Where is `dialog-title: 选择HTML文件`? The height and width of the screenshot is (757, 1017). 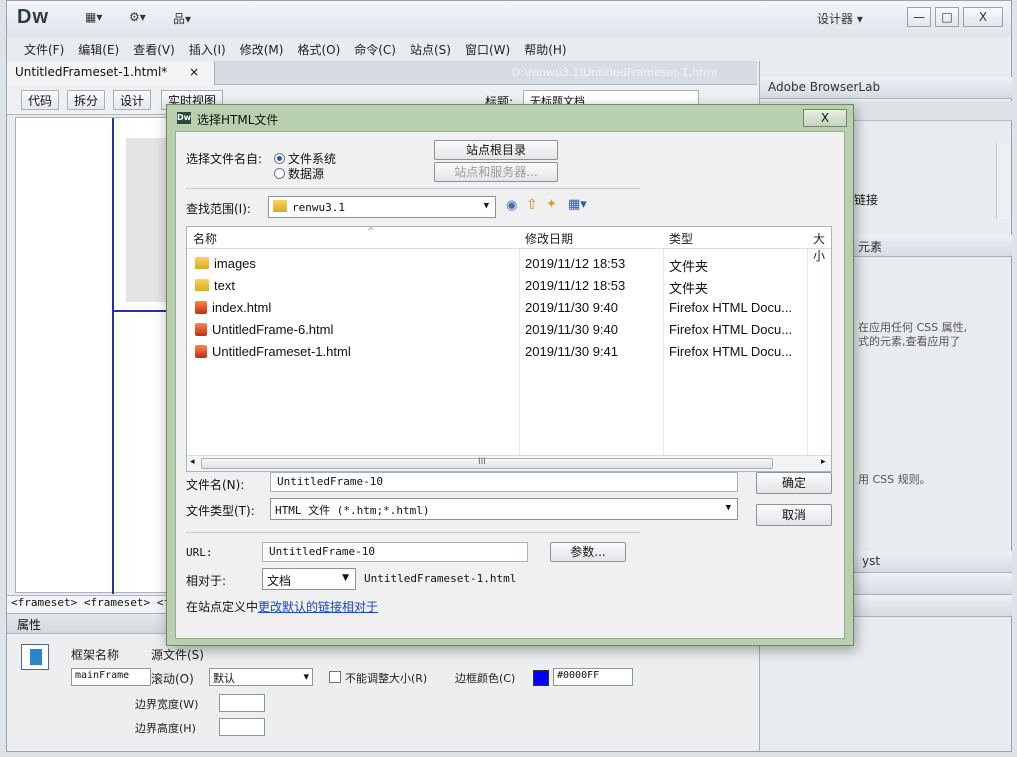
dialog-title: 选择HTML文件 is located at coordinates (238, 120).